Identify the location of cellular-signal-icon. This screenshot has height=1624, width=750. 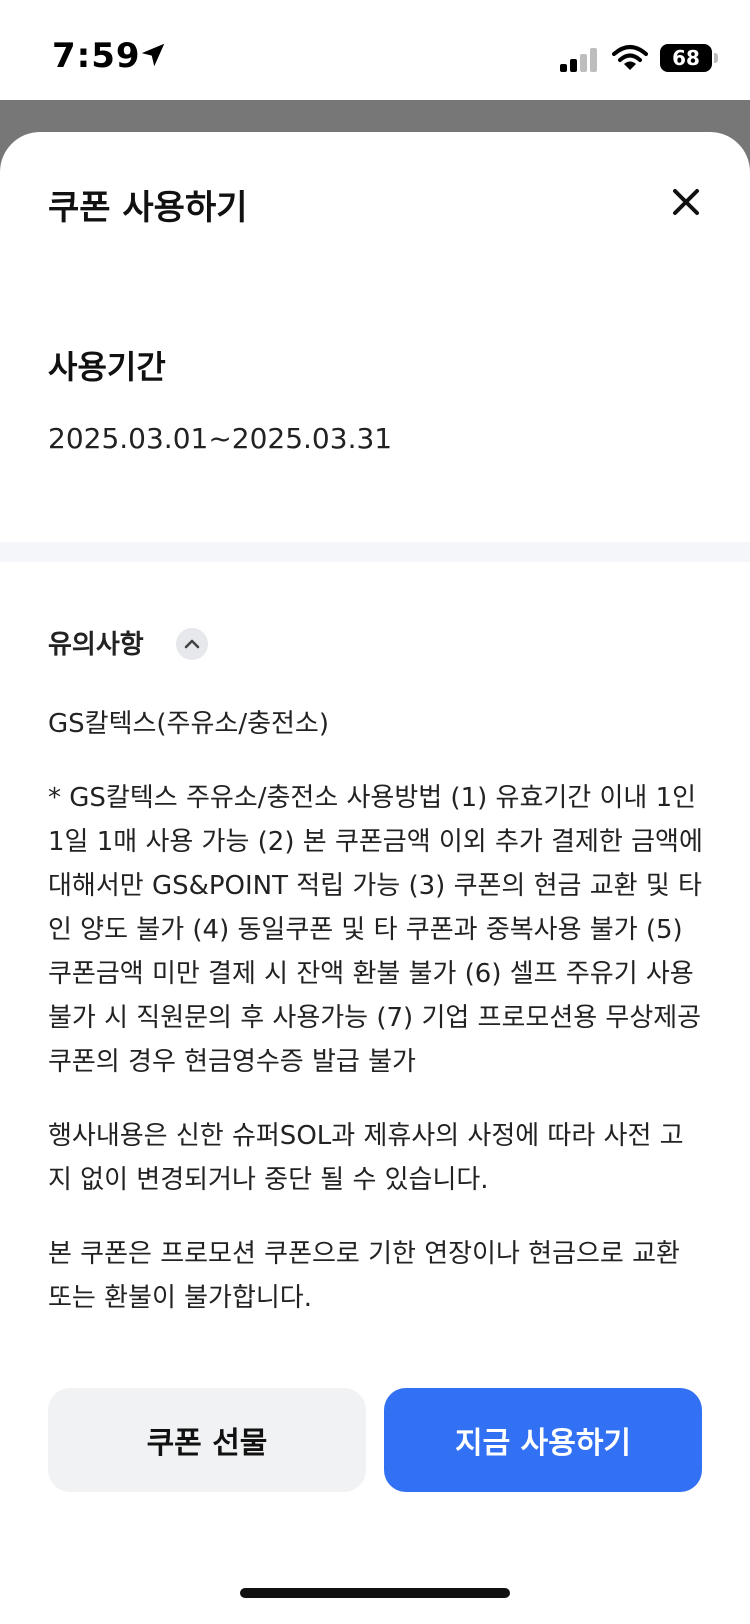
(578, 60).